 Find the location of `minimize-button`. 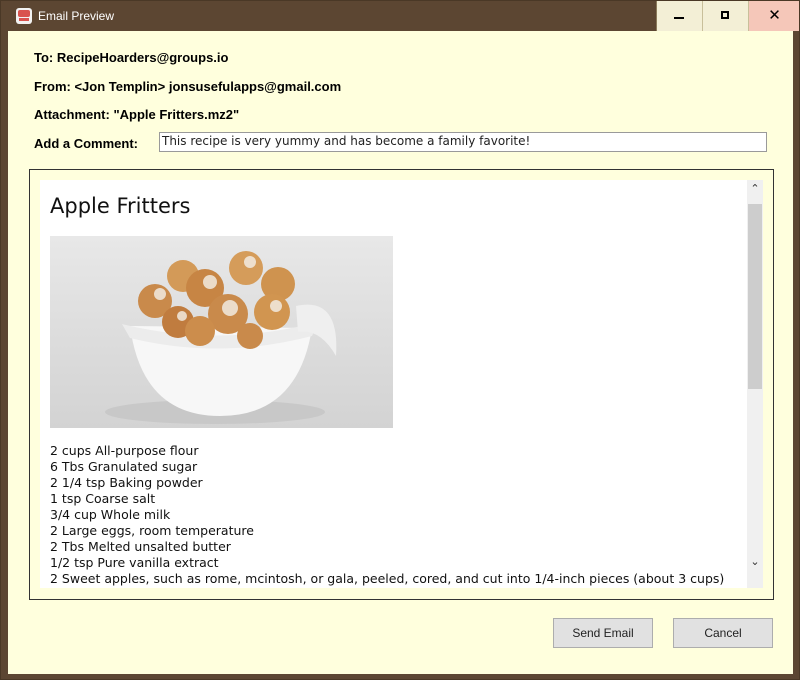

minimize-button is located at coordinates (679, 16).